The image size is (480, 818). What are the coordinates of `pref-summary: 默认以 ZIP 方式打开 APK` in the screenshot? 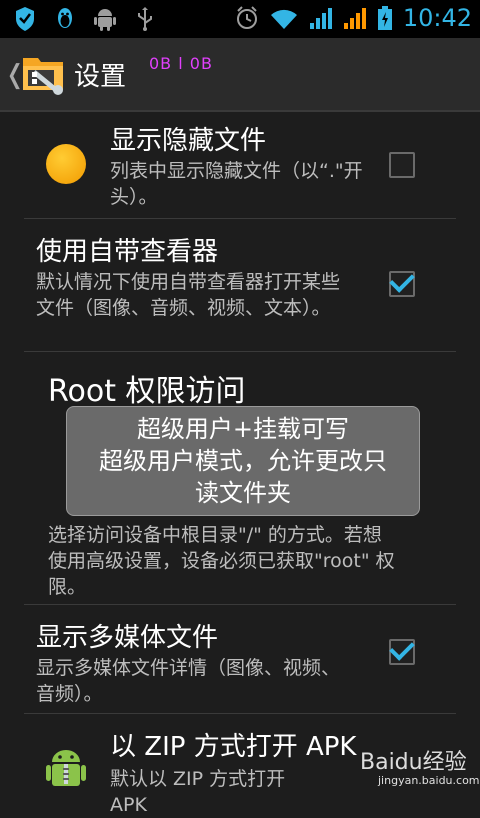 It's located at (198, 792).